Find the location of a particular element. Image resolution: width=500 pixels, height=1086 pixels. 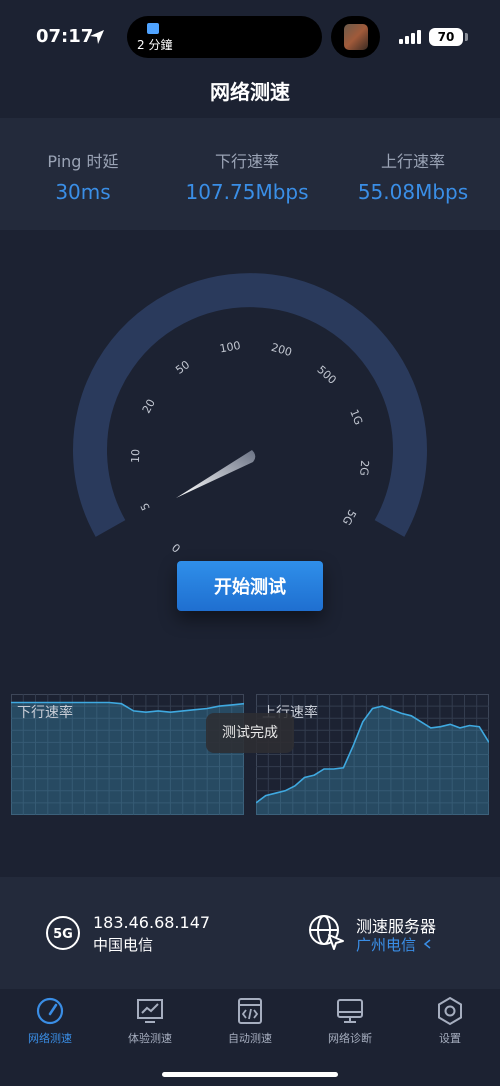

album-art-icon is located at coordinates (356, 37).